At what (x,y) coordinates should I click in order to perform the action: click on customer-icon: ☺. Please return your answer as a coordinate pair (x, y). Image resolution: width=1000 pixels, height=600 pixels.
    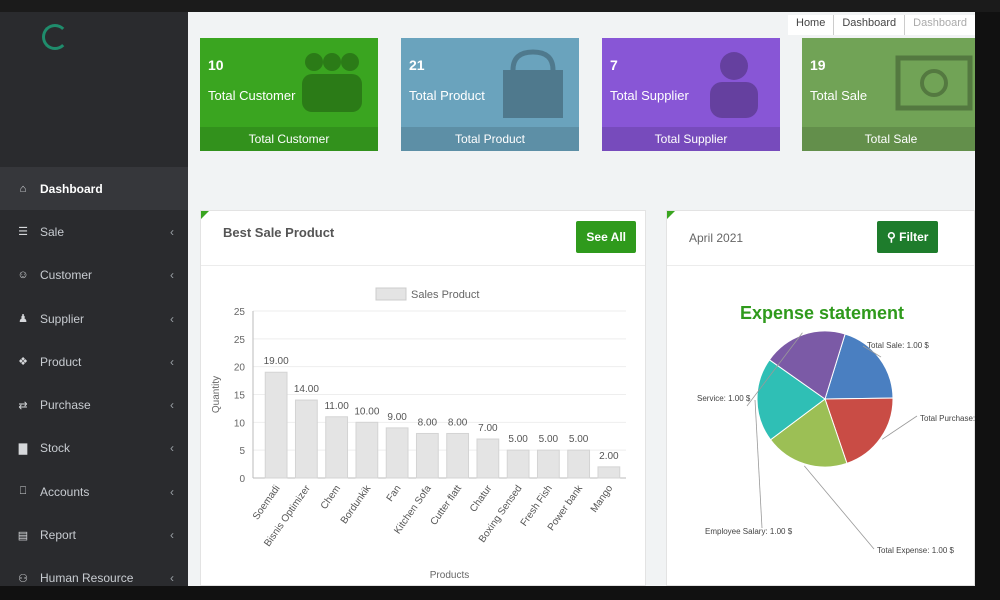
    Looking at the image, I should click on (23, 275).